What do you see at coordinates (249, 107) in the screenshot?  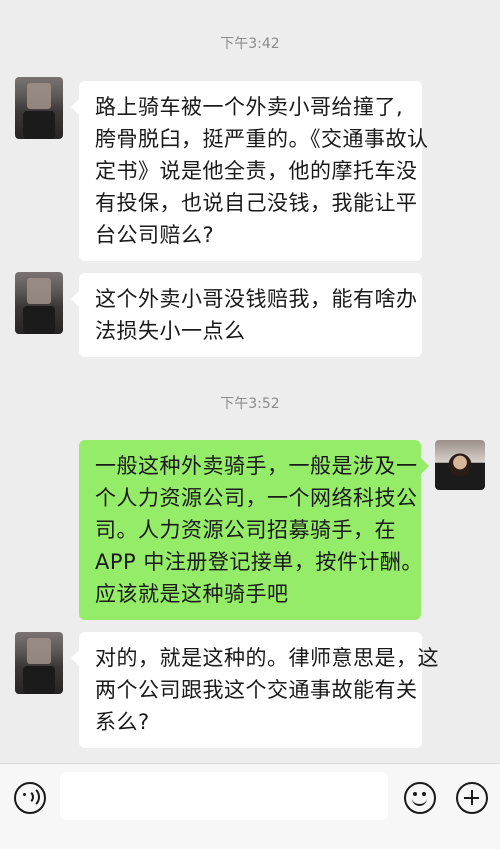 I see `message-line: 路上骑车被一个外卖小哥给撞了,` at bounding box center [249, 107].